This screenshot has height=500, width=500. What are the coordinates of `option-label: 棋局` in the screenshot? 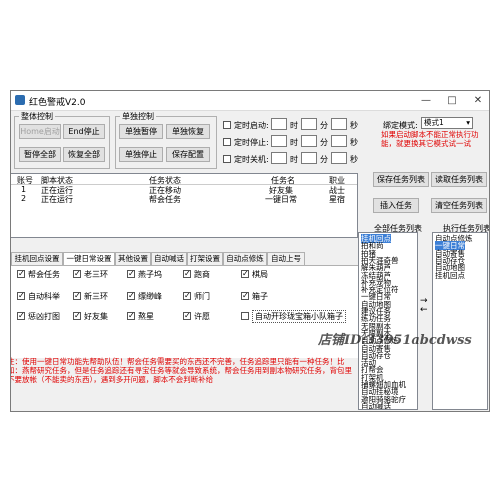 It's located at (260, 274).